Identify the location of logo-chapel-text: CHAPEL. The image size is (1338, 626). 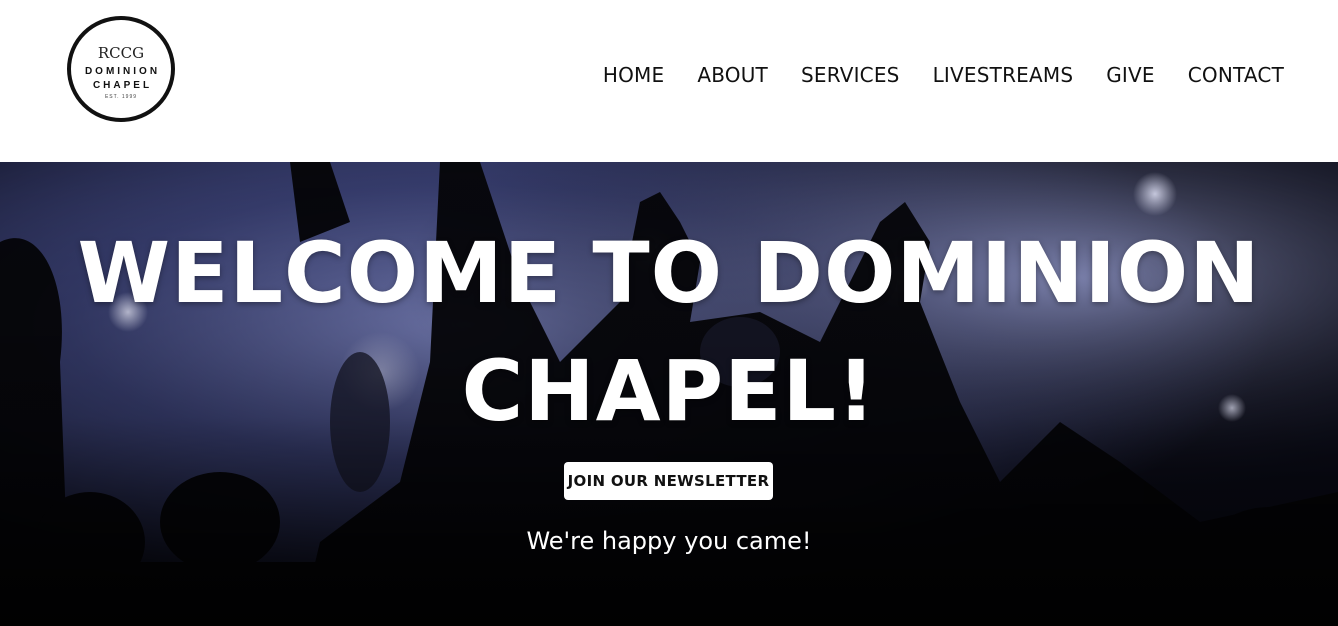
(122, 85).